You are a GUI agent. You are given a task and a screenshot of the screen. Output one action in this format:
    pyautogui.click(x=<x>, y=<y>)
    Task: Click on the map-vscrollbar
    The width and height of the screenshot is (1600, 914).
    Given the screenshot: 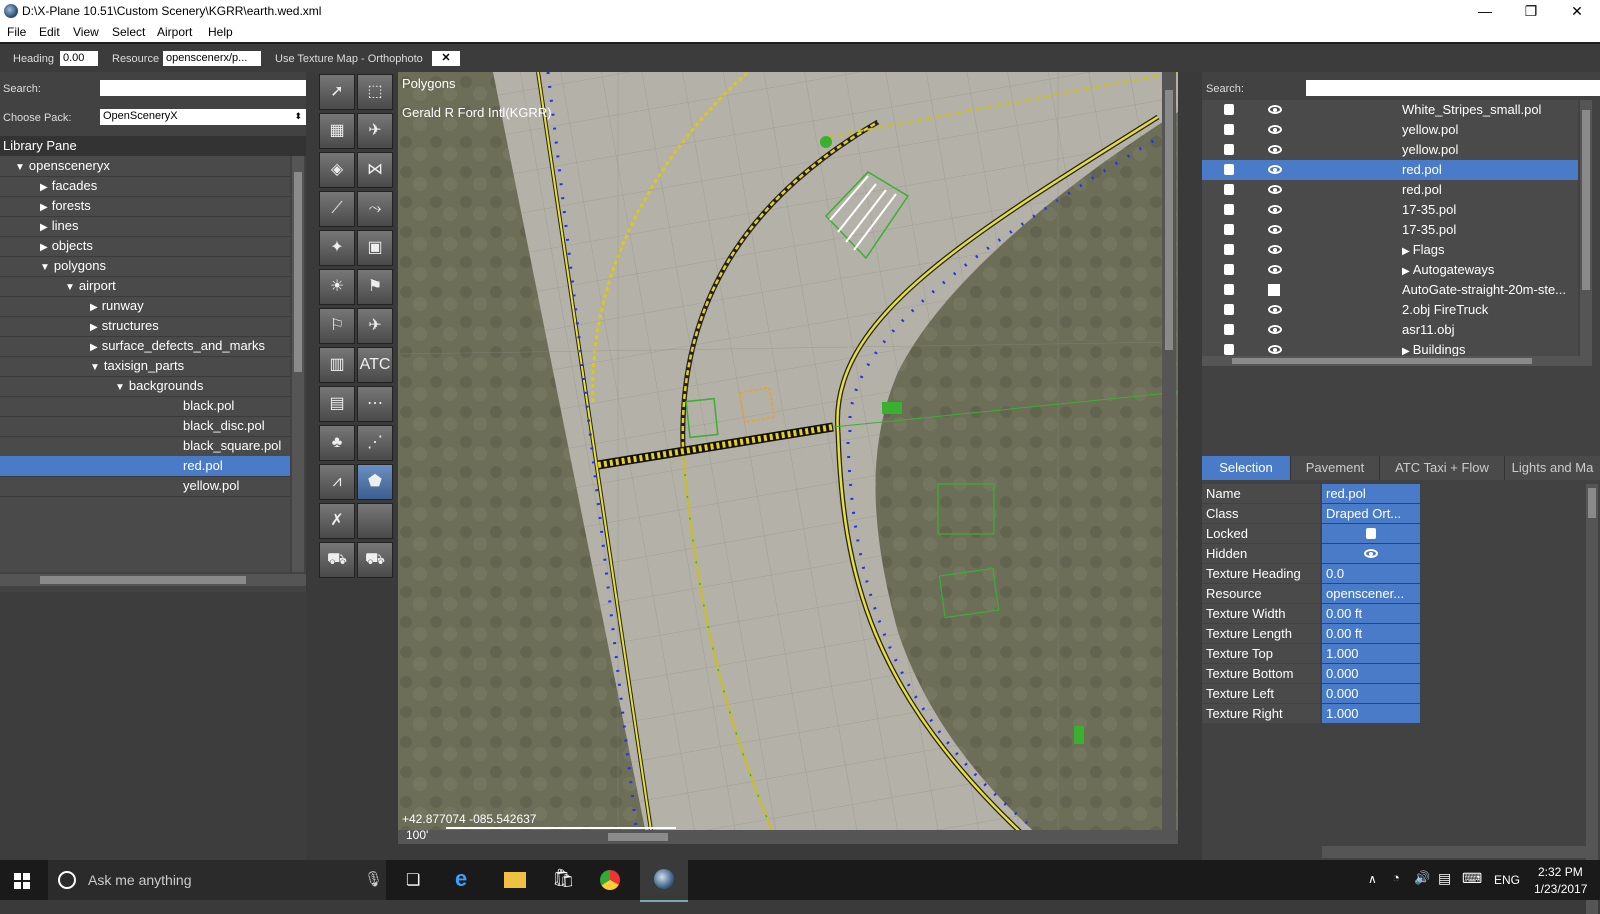 What is the action you would take?
    pyautogui.click(x=1169, y=452)
    